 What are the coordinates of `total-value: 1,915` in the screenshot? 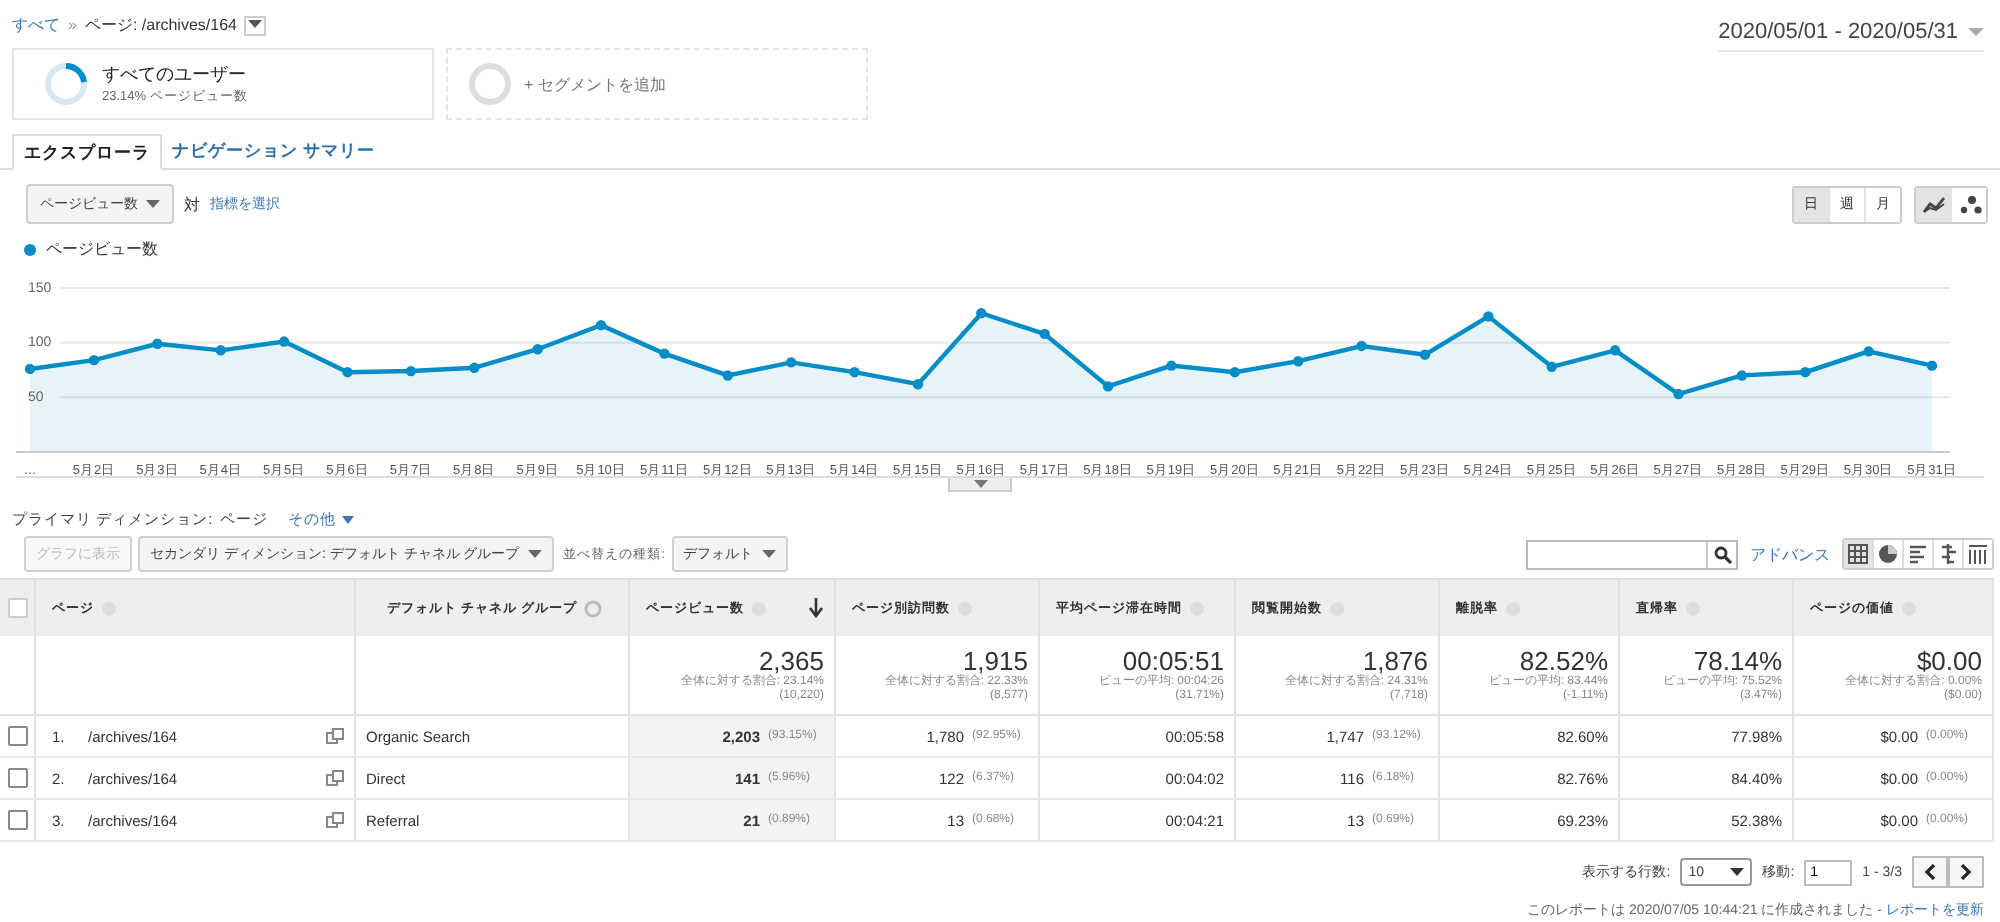 It's located at (995, 661).